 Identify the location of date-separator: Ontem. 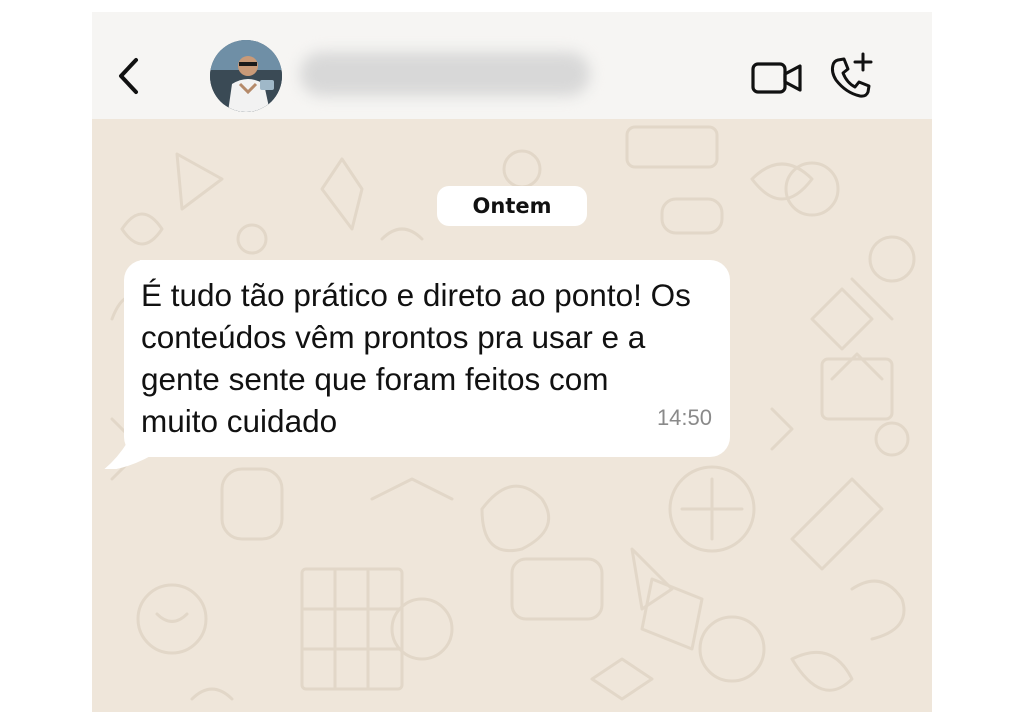
(512, 206).